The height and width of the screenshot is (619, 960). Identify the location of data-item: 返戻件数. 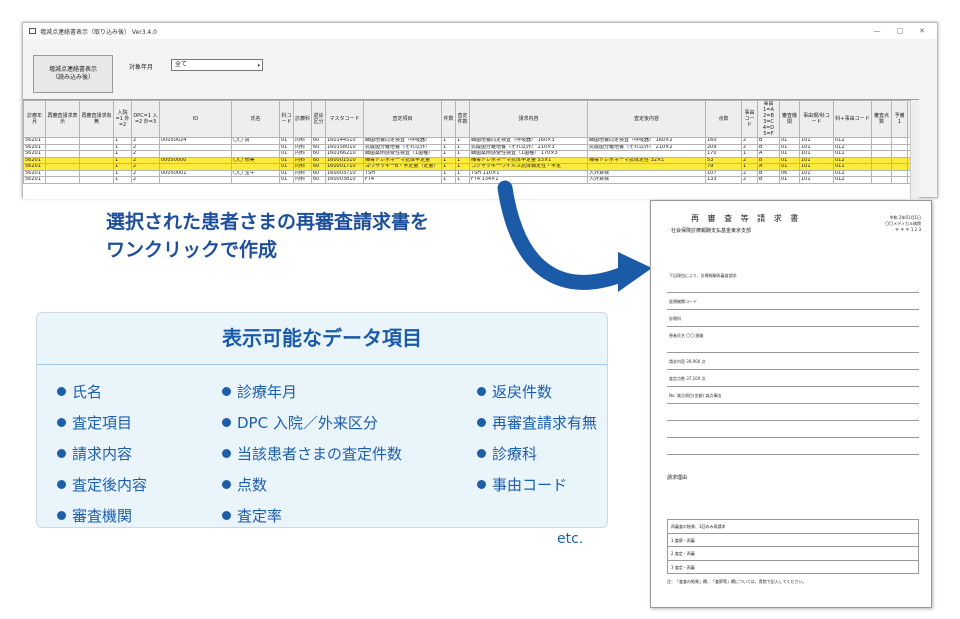
(514, 391).